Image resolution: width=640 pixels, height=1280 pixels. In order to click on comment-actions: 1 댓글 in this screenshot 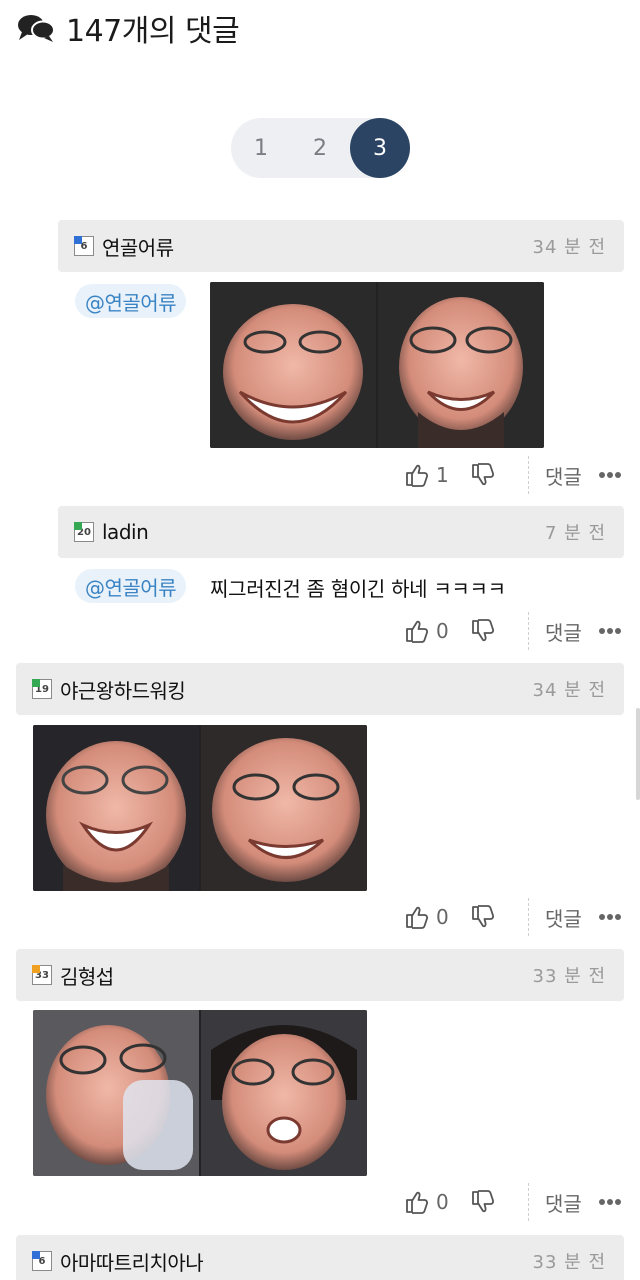, I will do `click(522, 475)`.